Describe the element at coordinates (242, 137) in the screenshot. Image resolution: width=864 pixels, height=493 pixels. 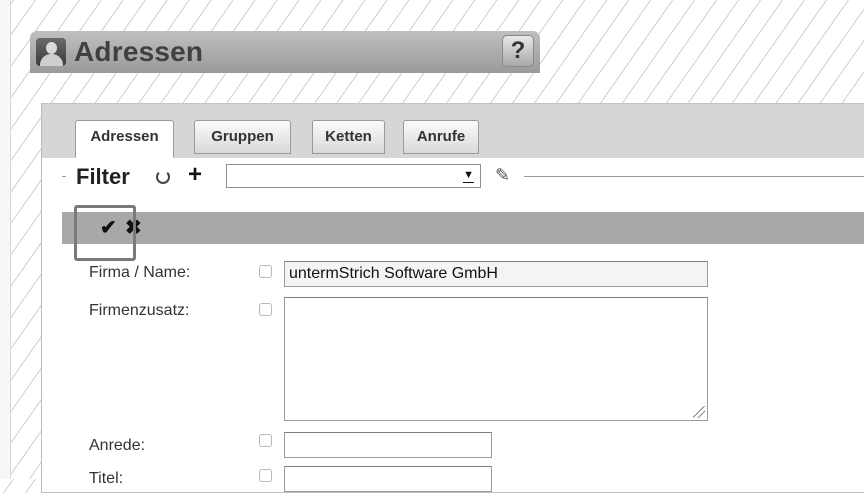
I see `tab-gruppen: Gruppen` at that location.